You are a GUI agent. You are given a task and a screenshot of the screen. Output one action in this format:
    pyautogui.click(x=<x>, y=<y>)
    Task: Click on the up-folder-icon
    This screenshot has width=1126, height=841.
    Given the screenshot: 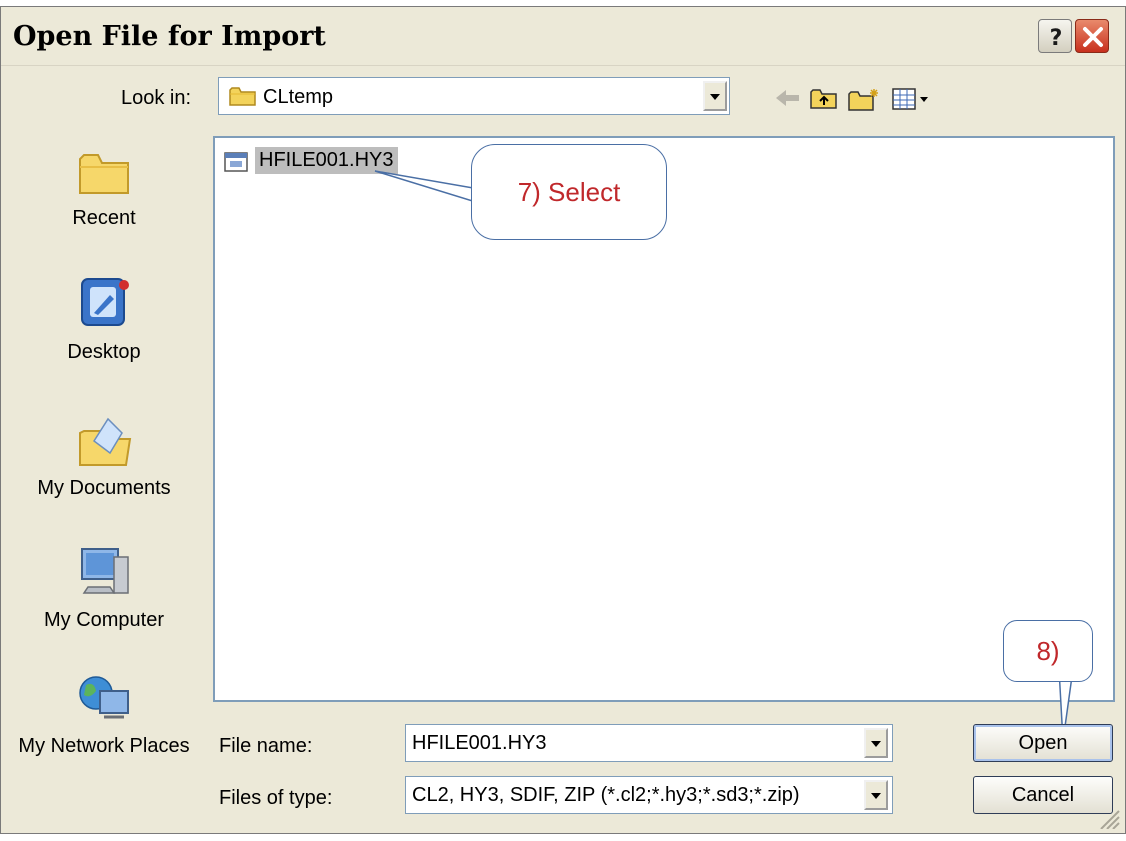 What is the action you would take?
    pyautogui.click(x=824, y=99)
    